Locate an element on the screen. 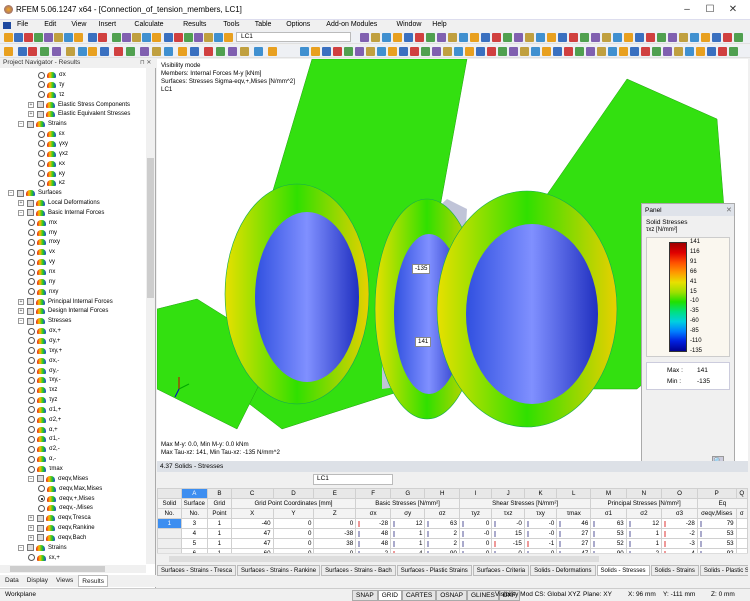 The width and height of the screenshot is (750, 601). tree-item: nx is located at coordinates (41, 272).